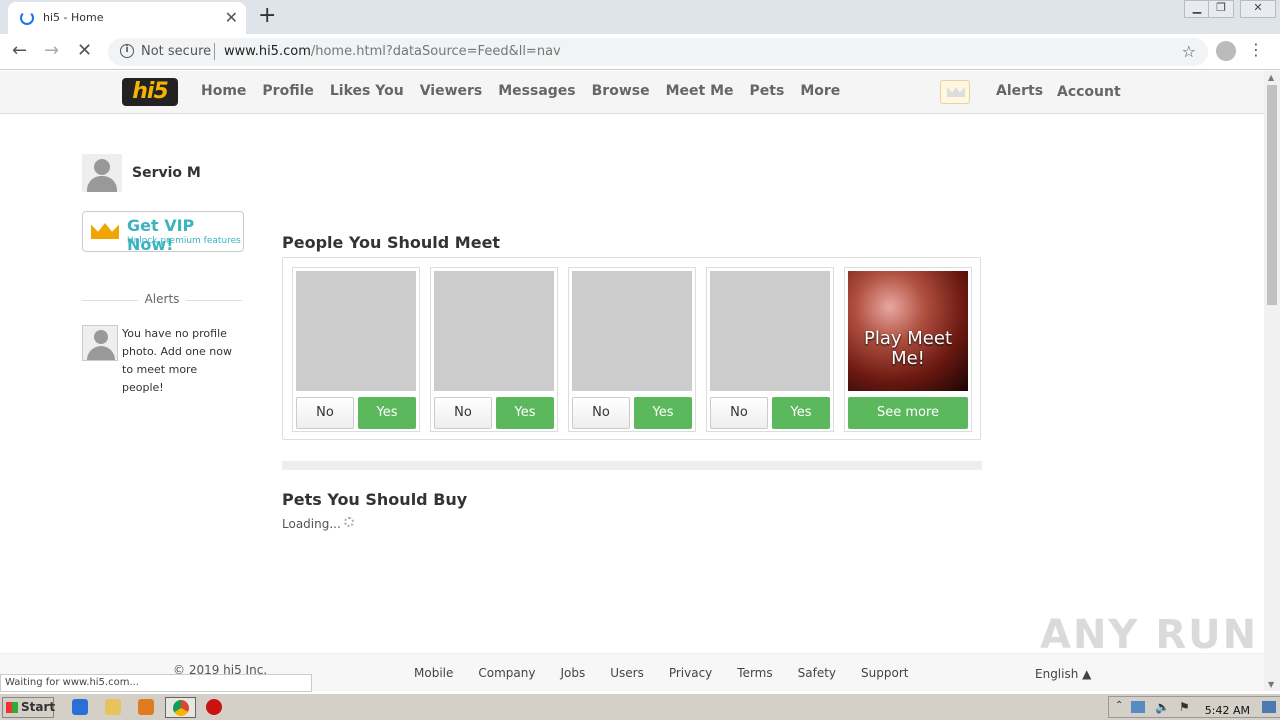  Describe the element at coordinates (640, 706) in the screenshot. I see `windows-taskbar: Start ⌃ 🔈 ⚑ 5:42 AM` at that location.